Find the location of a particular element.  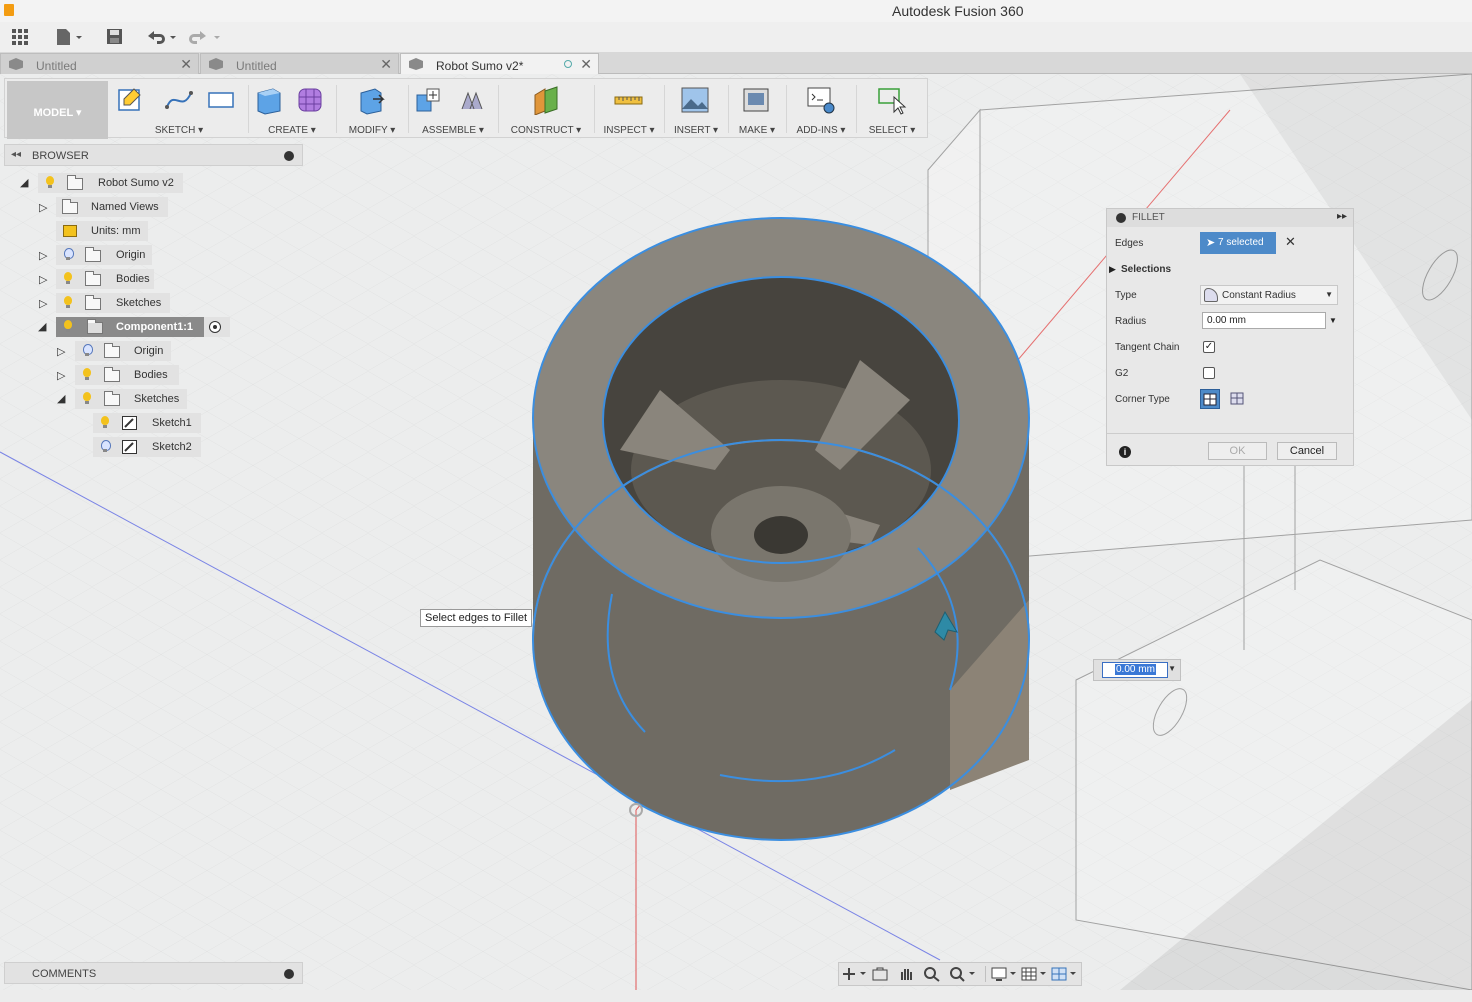

radius-input: 0.00 mm is located at coordinates (1264, 320).